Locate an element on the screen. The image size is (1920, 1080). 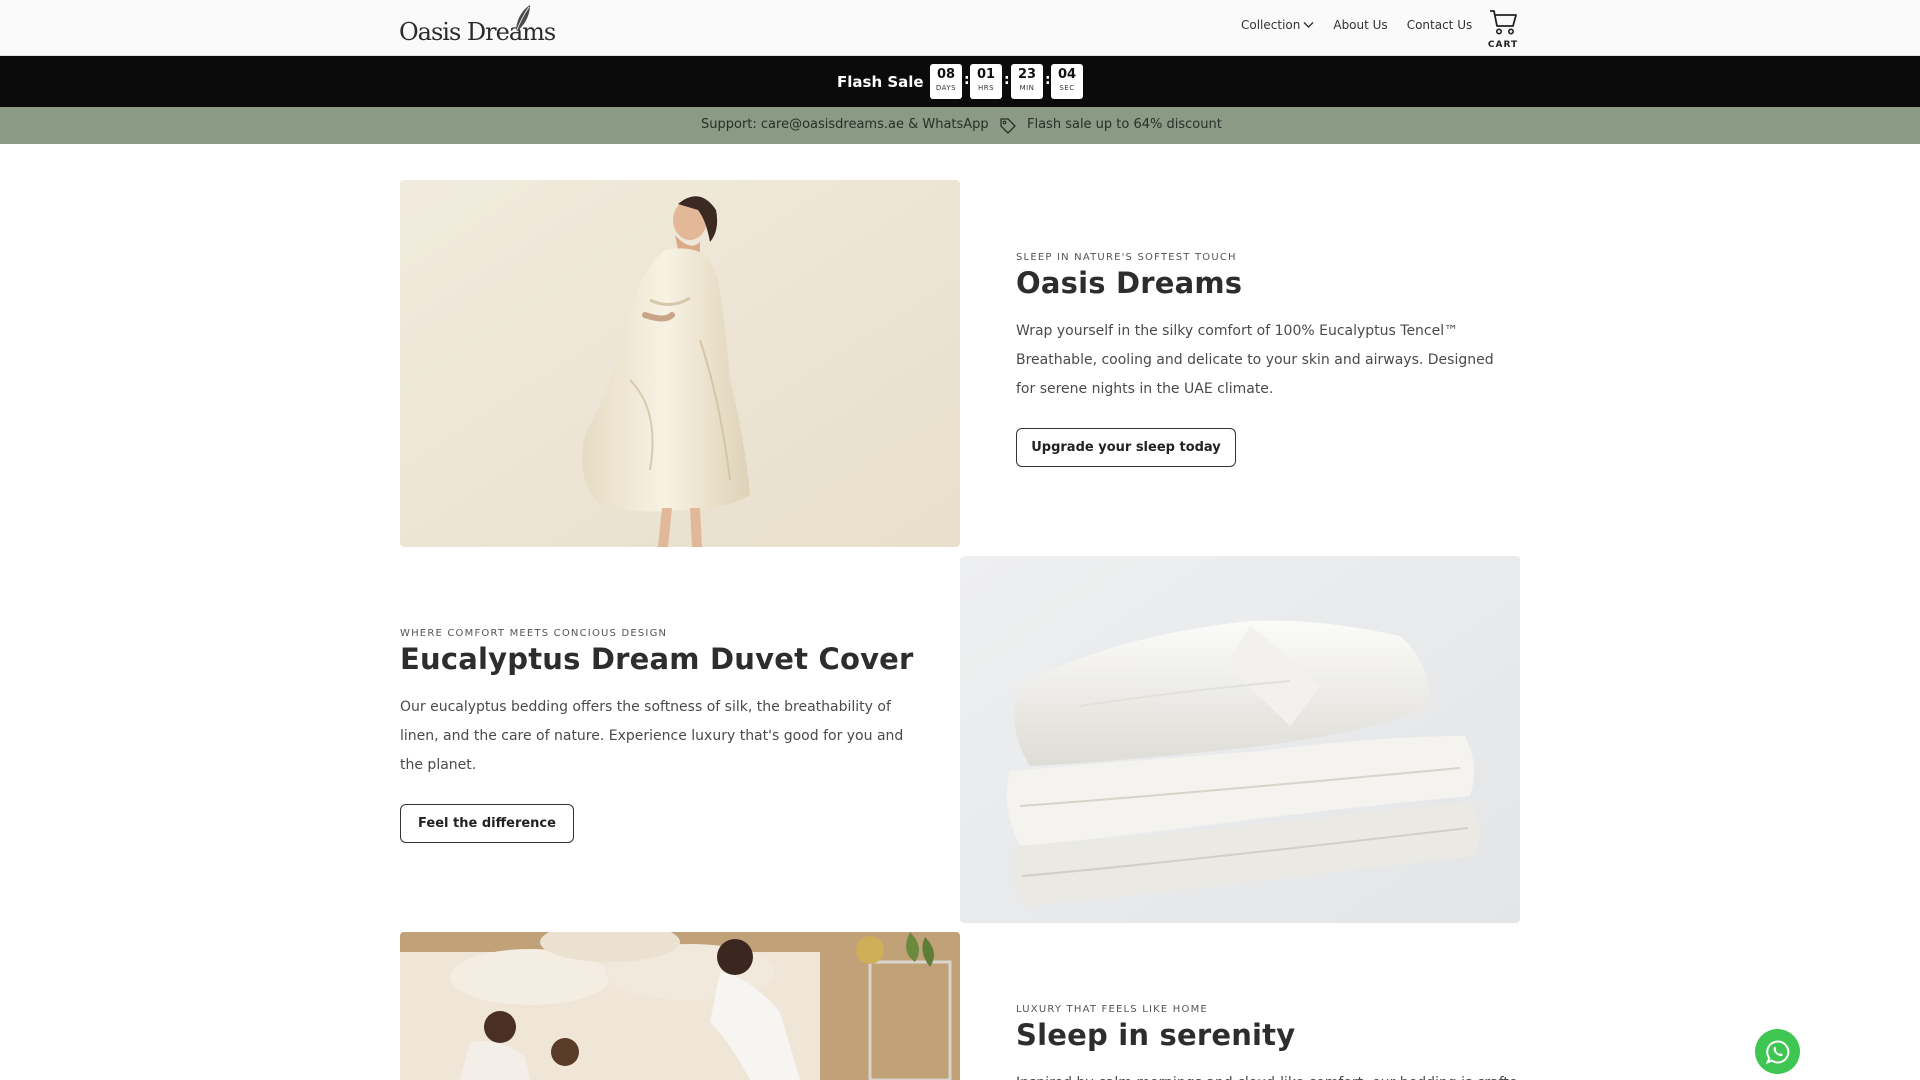
leaf-icon is located at coordinates (522, 19).